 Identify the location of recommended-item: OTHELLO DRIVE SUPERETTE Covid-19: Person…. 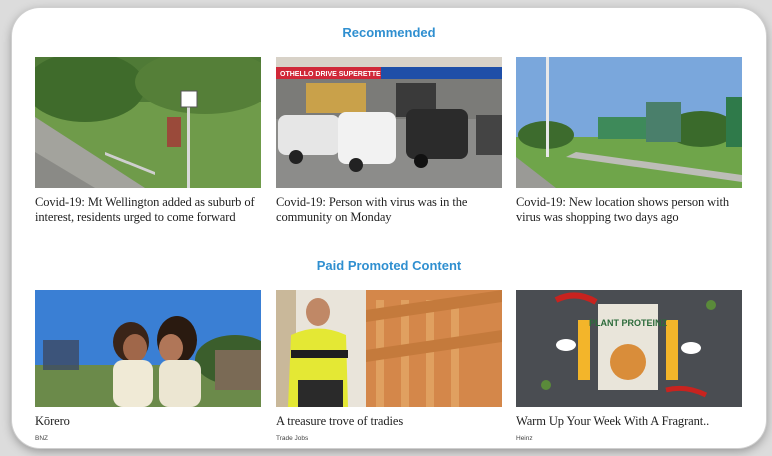
(389, 141).